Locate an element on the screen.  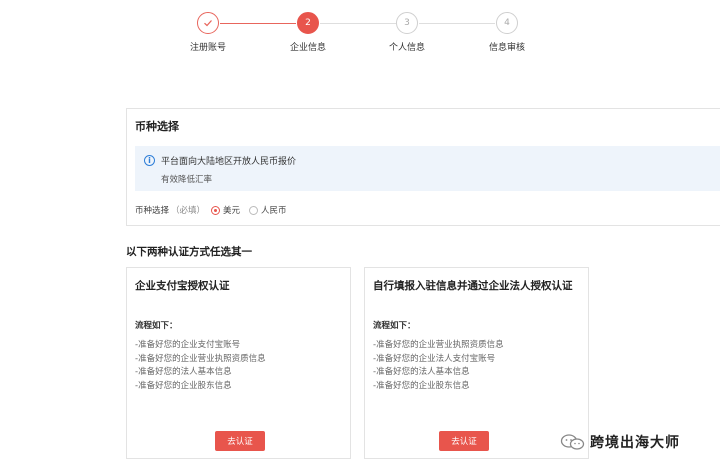
auth-card-title: 自行填报入驻信息并通过企业法人授权认证 is located at coordinates (473, 286).